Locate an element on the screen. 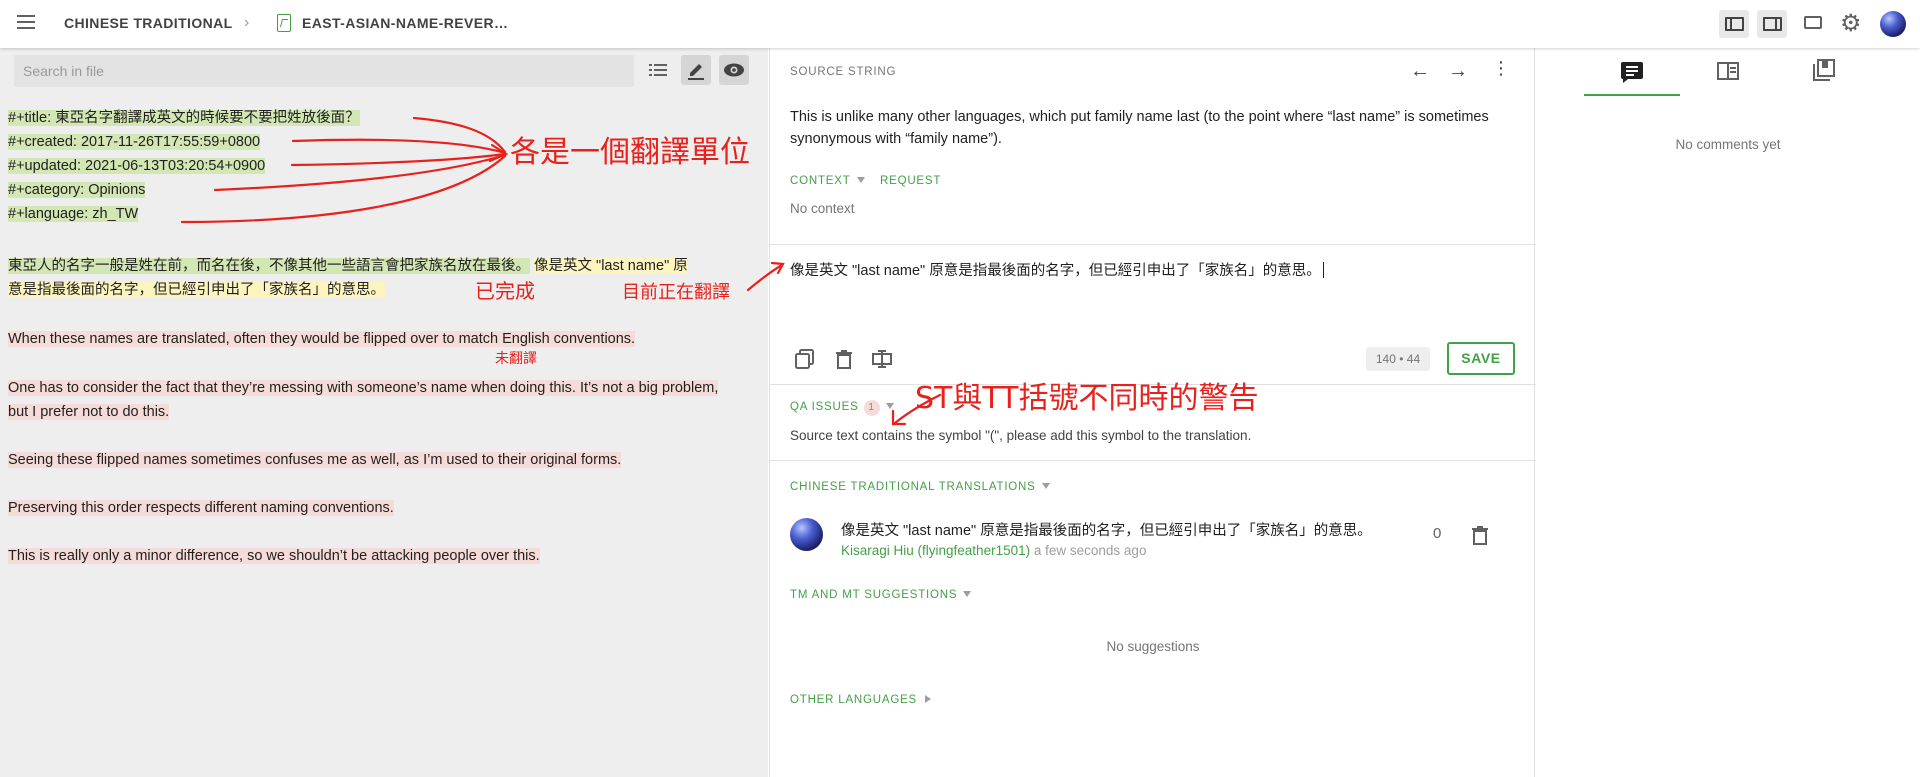  translated-unit: #+category: Opinions is located at coordinates (77, 190).